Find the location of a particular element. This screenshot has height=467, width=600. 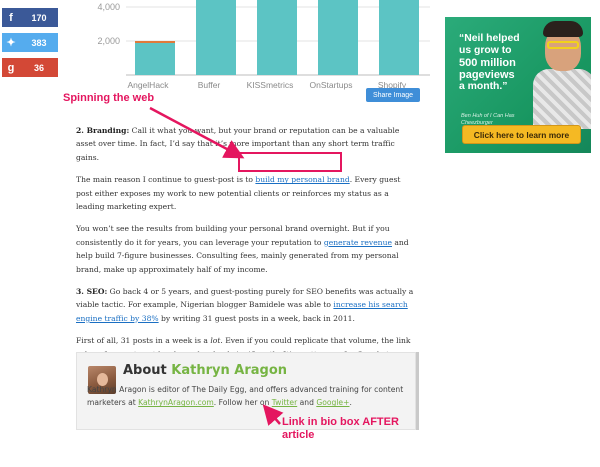

facebook-icon: f is located at coordinates (11, 17).